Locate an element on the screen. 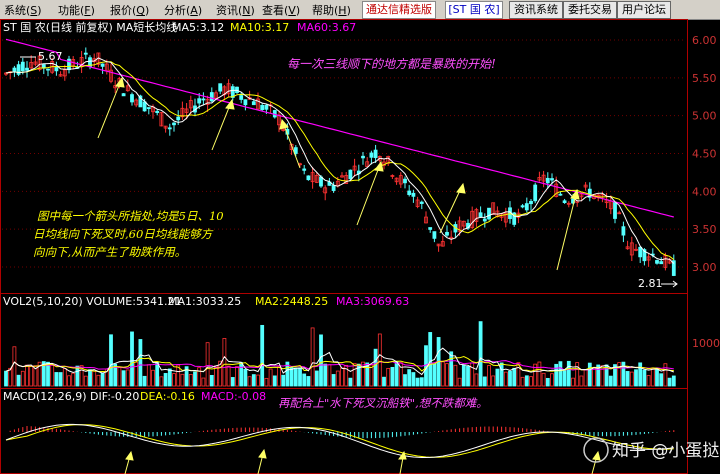 Image resolution: width=720 pixels, height=474 pixels. low-price-arrow is located at coordinates (669, 284).